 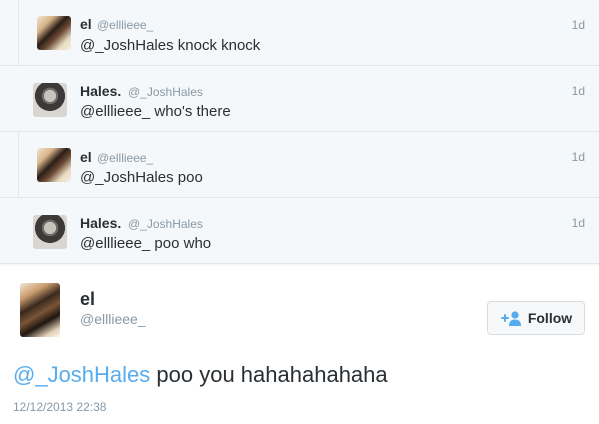 I want to click on reply-text: @_JoshHales poo, so click(x=141, y=177).